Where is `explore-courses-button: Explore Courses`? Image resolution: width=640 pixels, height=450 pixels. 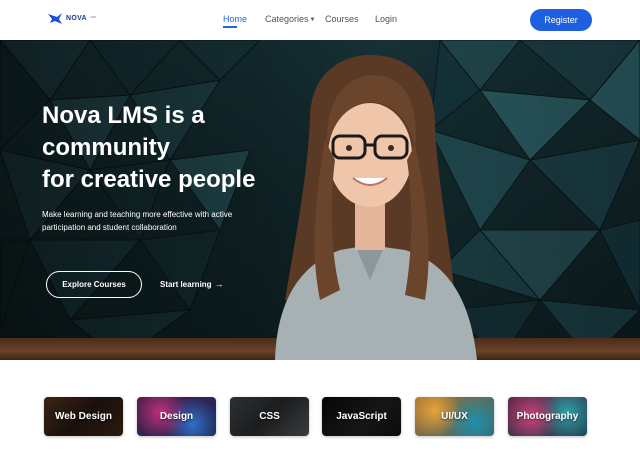 explore-courses-button: Explore Courses is located at coordinates (94, 284).